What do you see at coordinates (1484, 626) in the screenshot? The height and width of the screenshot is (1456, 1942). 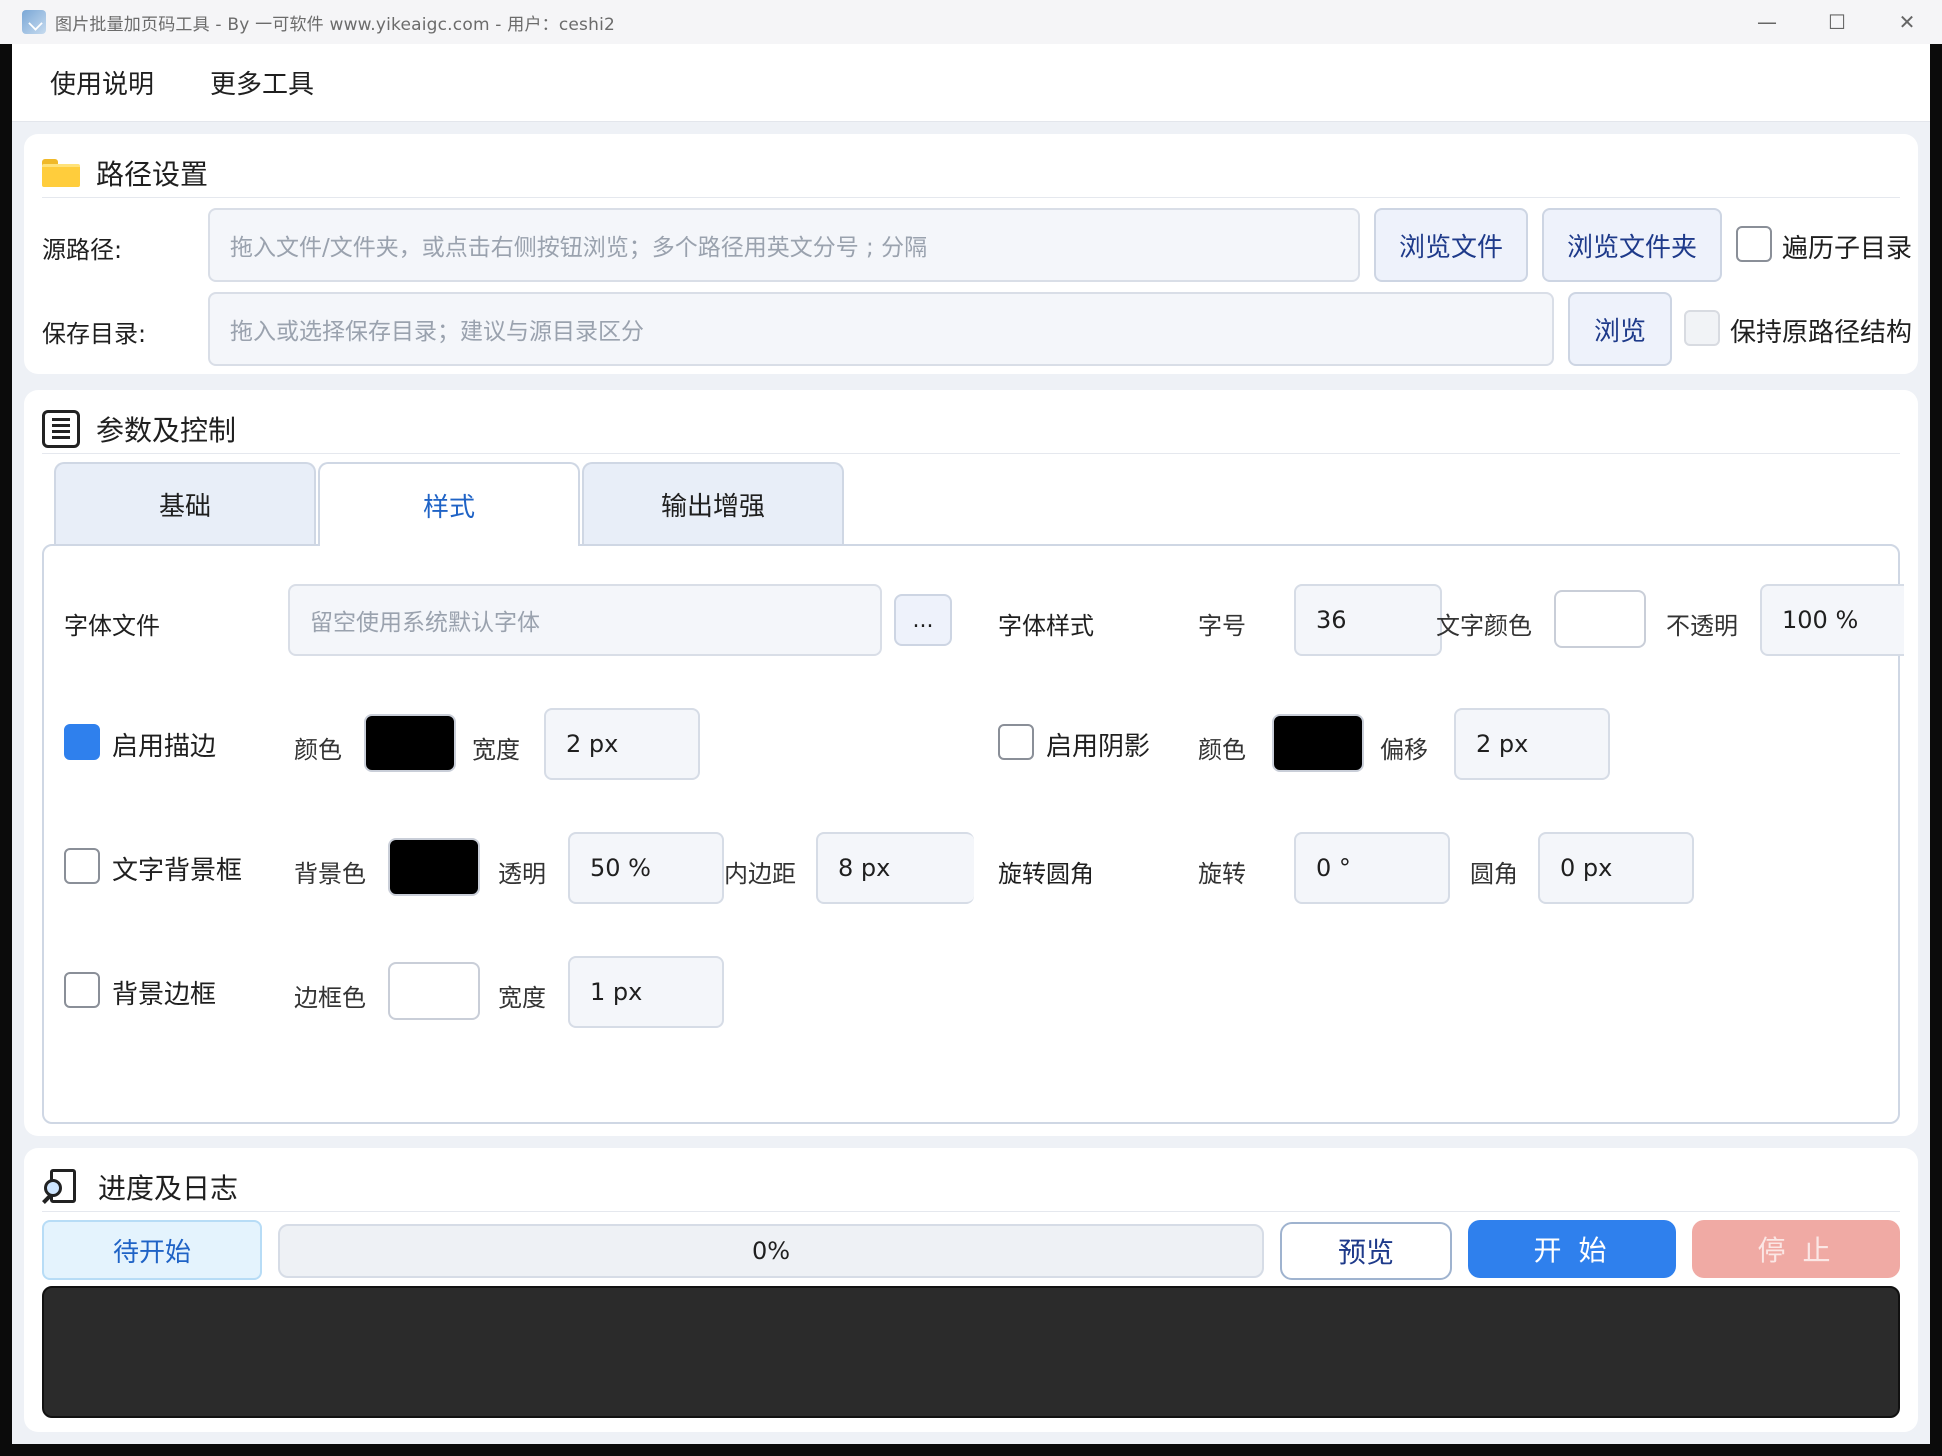 I see `text-color-label: 文字颜色` at bounding box center [1484, 626].